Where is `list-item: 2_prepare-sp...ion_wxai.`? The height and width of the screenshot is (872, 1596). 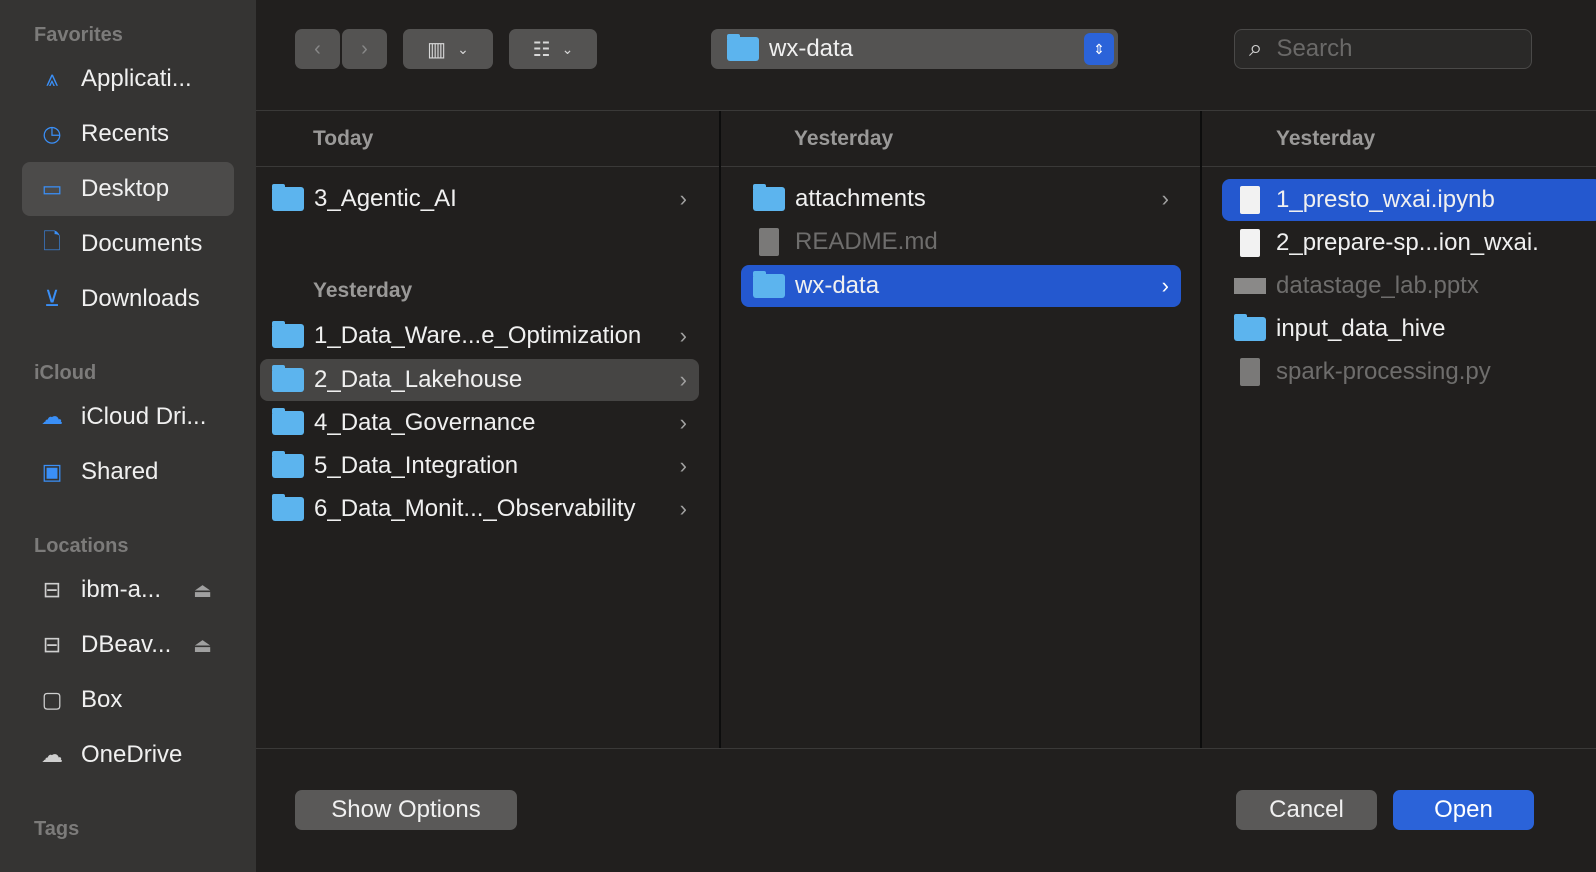
list-item: 2_prepare-sp...ion_wxai. is located at coordinates (1409, 243).